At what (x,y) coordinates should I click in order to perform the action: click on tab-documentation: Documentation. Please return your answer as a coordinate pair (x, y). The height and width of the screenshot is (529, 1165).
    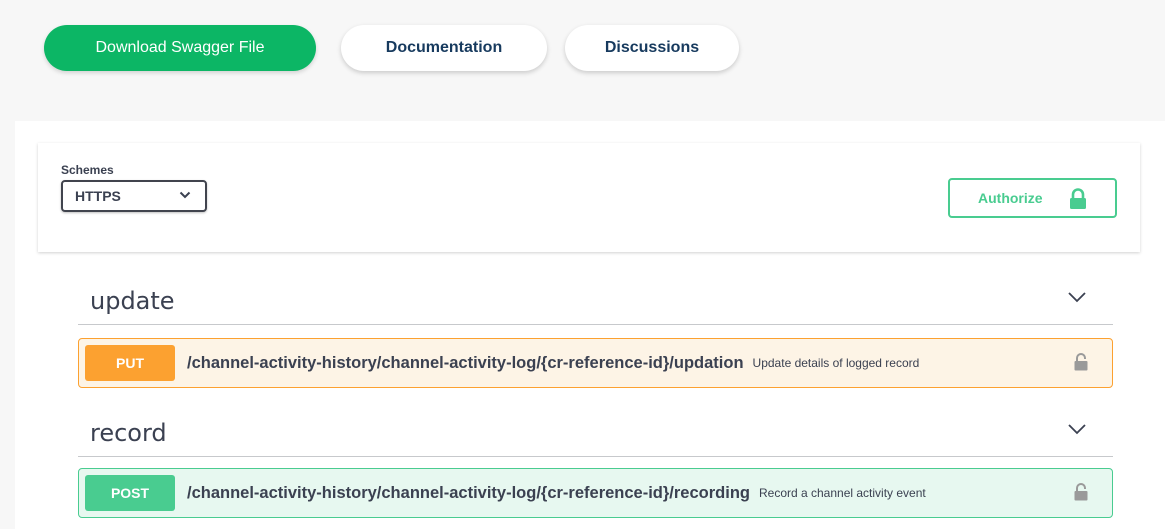
    Looking at the image, I should click on (444, 48).